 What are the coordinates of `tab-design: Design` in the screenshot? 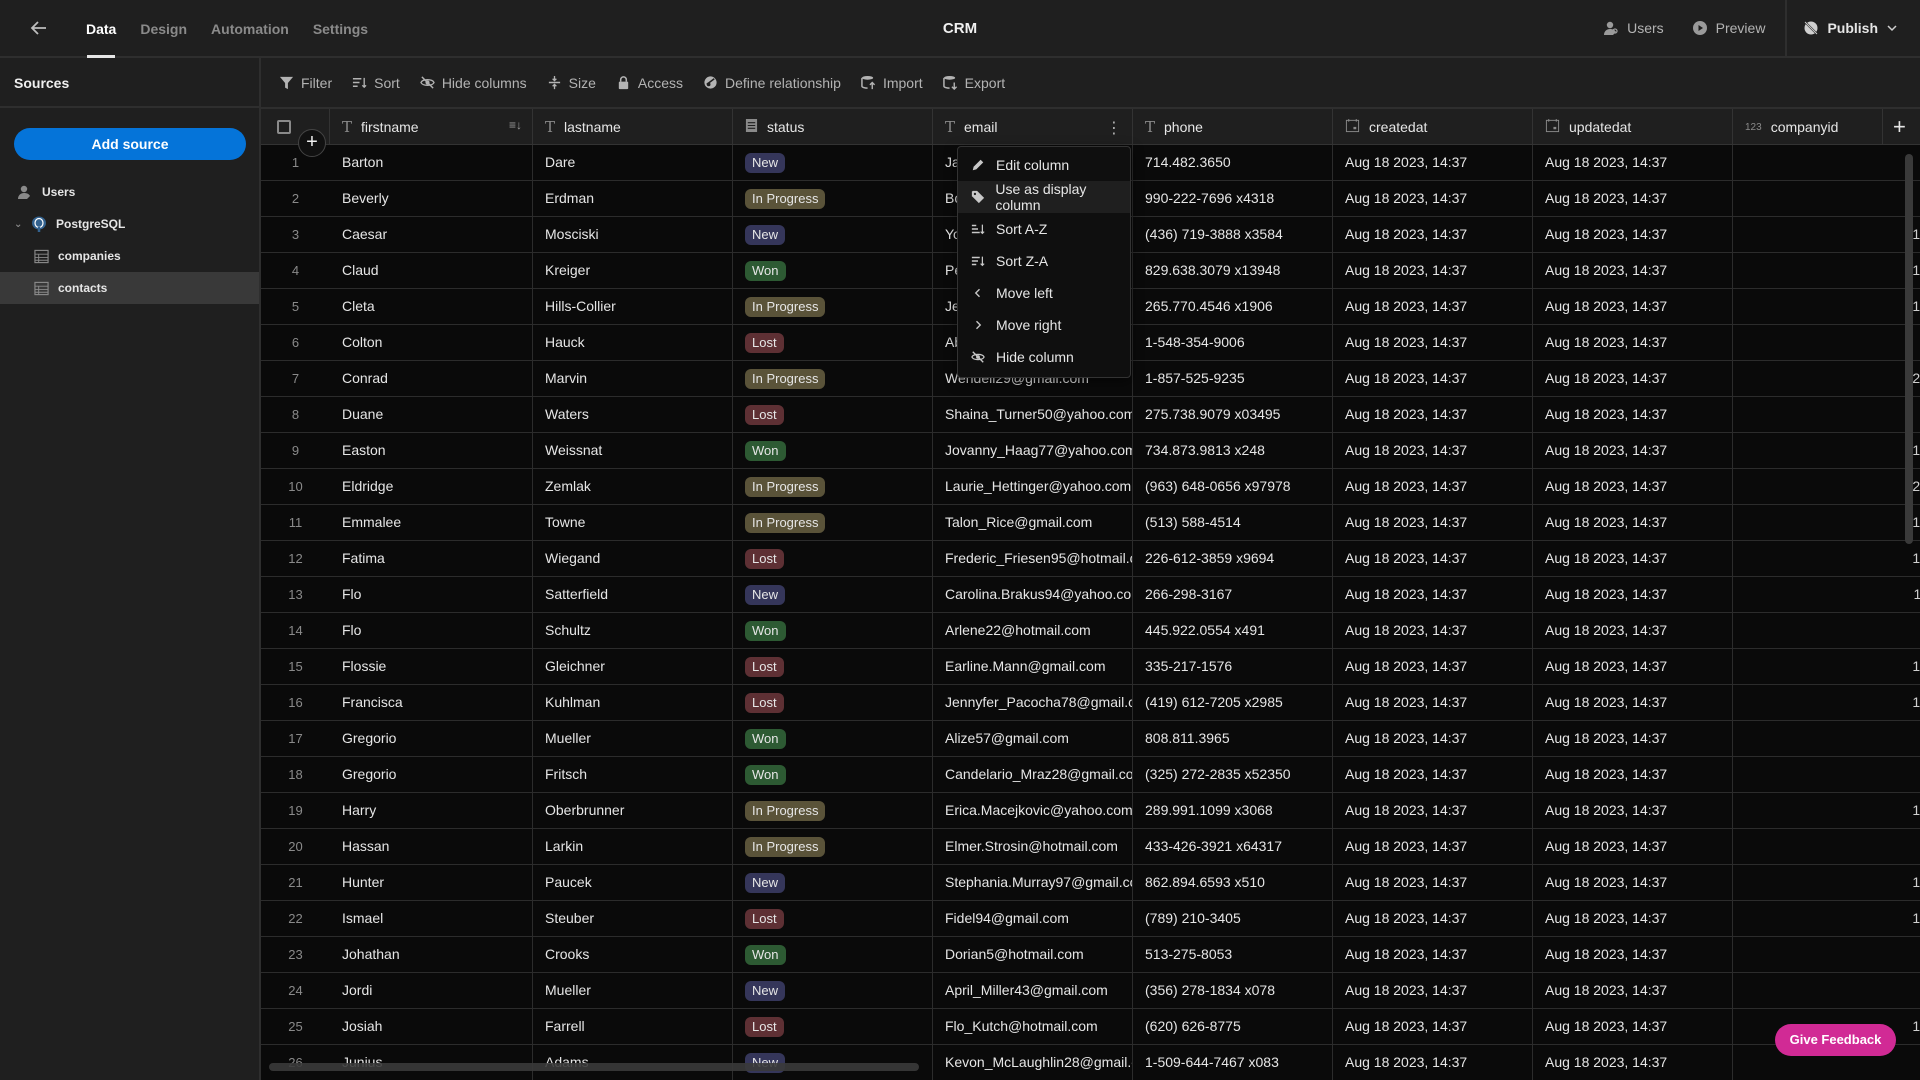 It's located at (163, 29).